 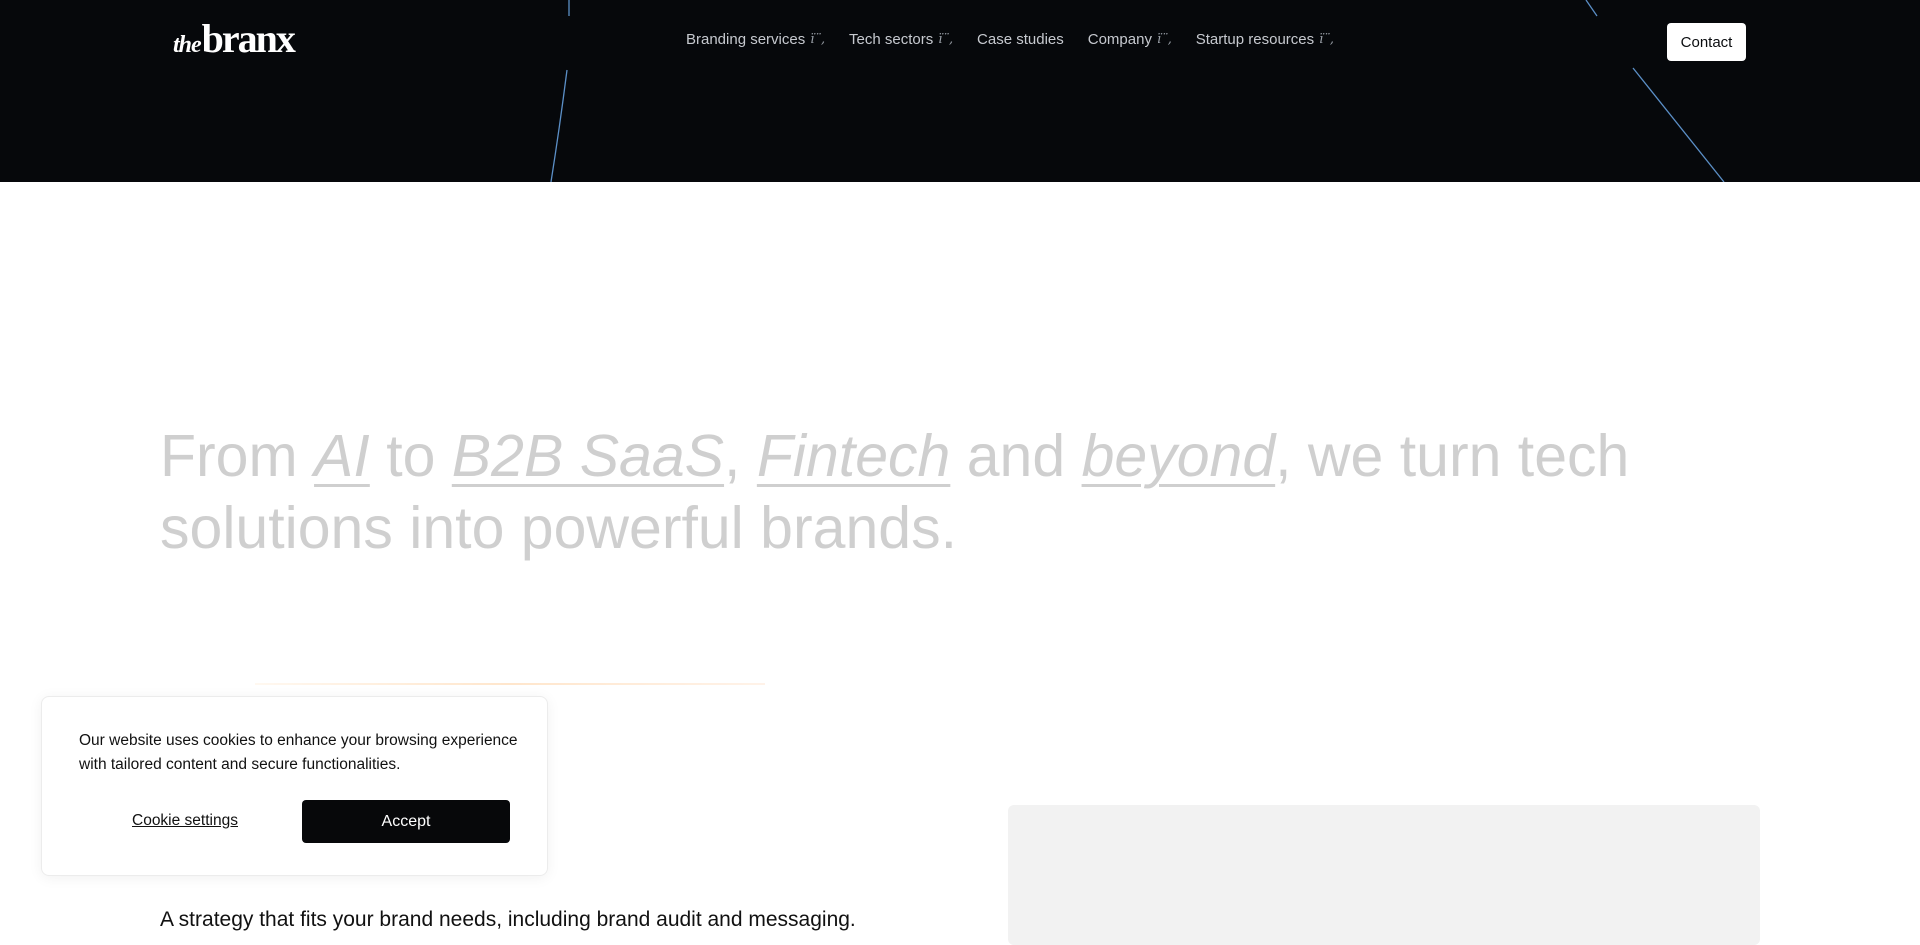 What do you see at coordinates (853, 456) in the screenshot?
I see `headline-link-fintech: Fintech` at bounding box center [853, 456].